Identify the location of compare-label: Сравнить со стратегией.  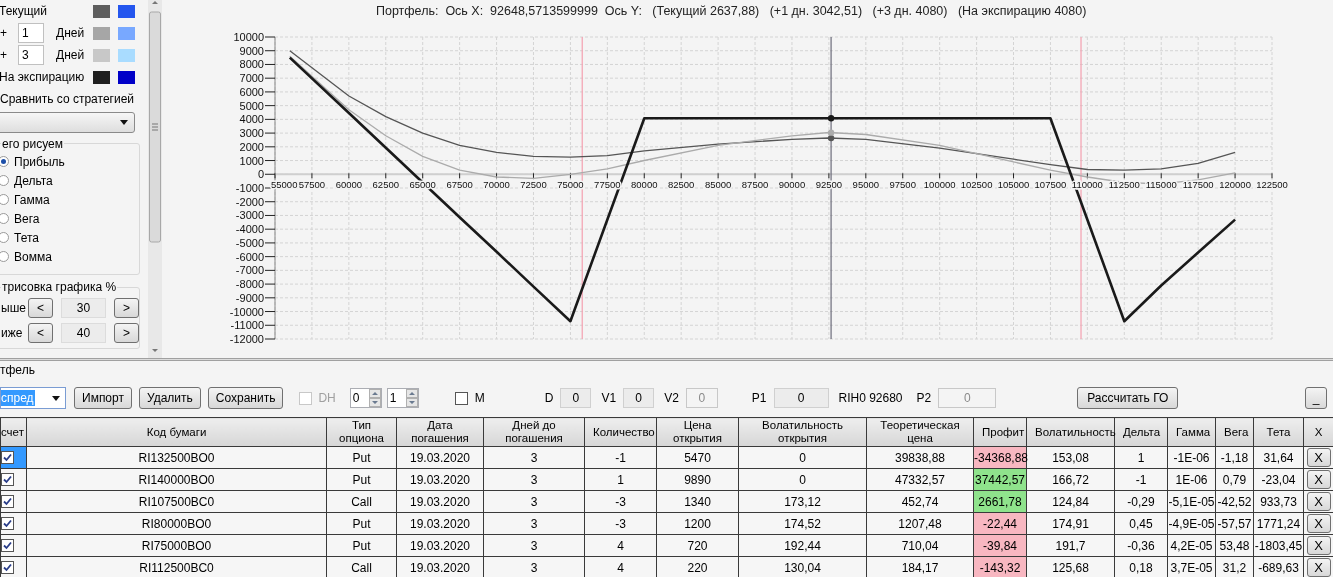
(67, 99).